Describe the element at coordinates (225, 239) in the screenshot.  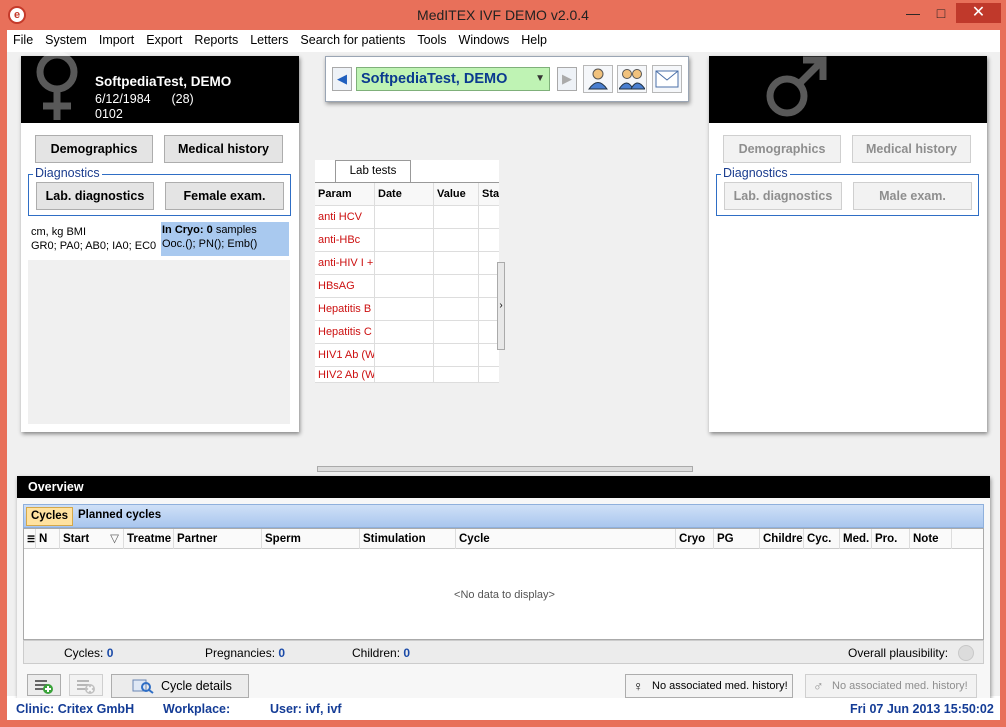
I see `female-cryo-box: In Cryo: 0 samples Ooc.(); PN(); Emb()` at that location.